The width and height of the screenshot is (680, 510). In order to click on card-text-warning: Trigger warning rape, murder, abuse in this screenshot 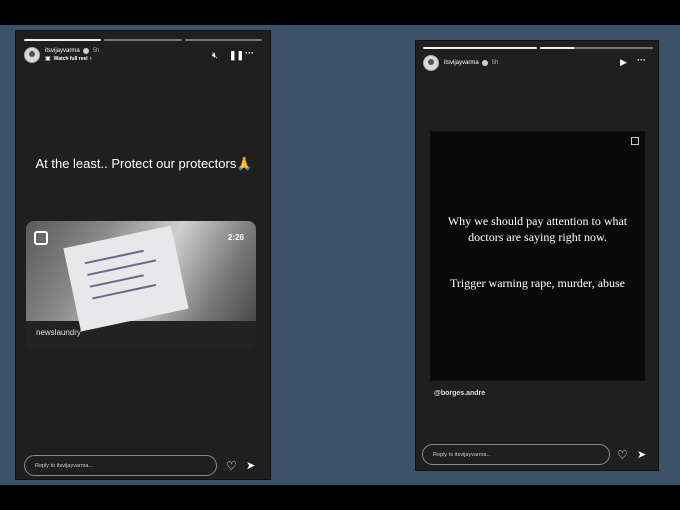, I will do `click(537, 283)`.